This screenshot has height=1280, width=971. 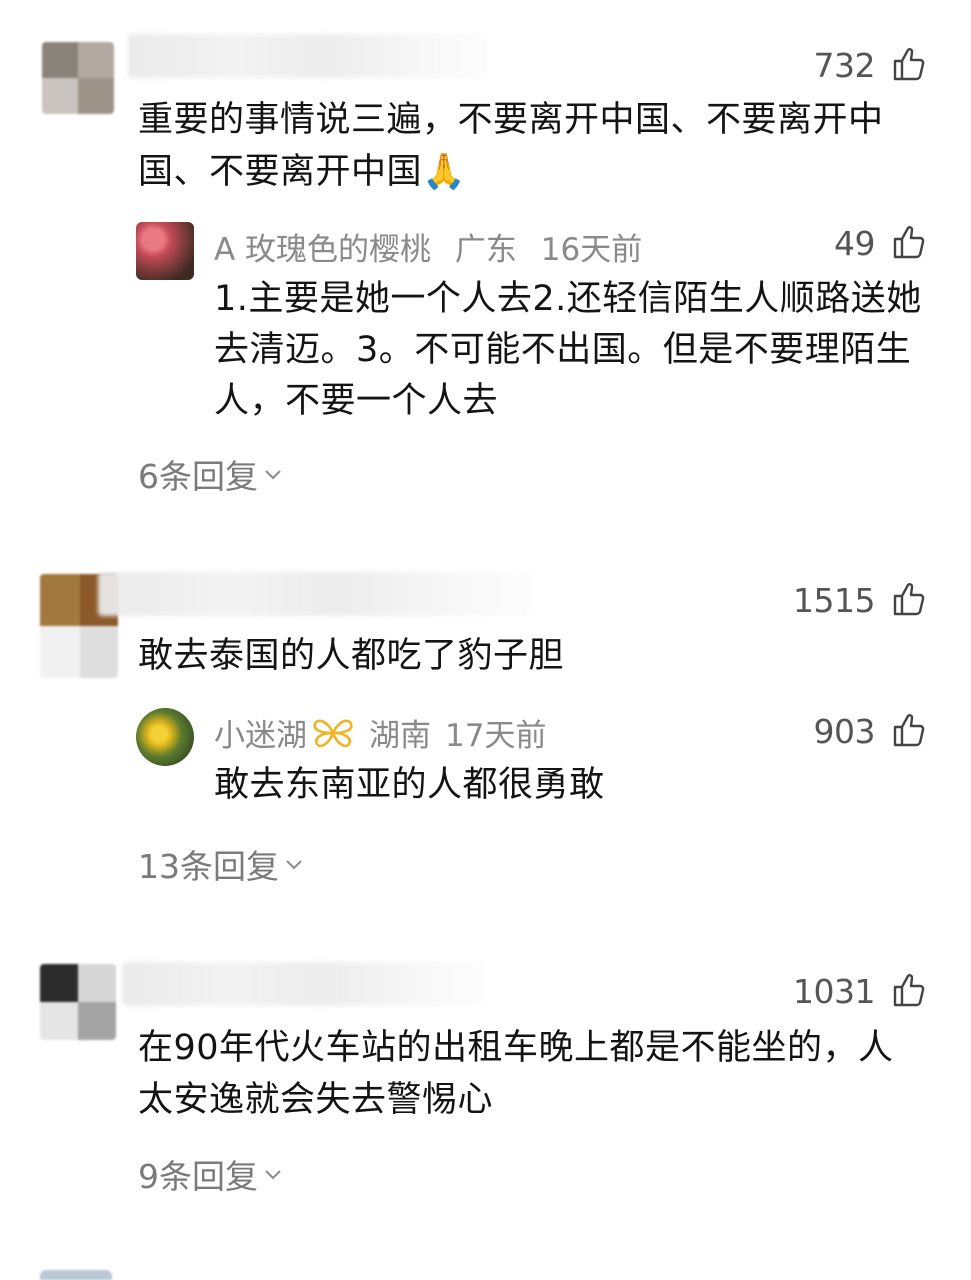 I want to click on comment-text: 重要的事情说三遍，不要离开中国、不要离开中国、不要离开中国🙏, so click(x=511, y=146).